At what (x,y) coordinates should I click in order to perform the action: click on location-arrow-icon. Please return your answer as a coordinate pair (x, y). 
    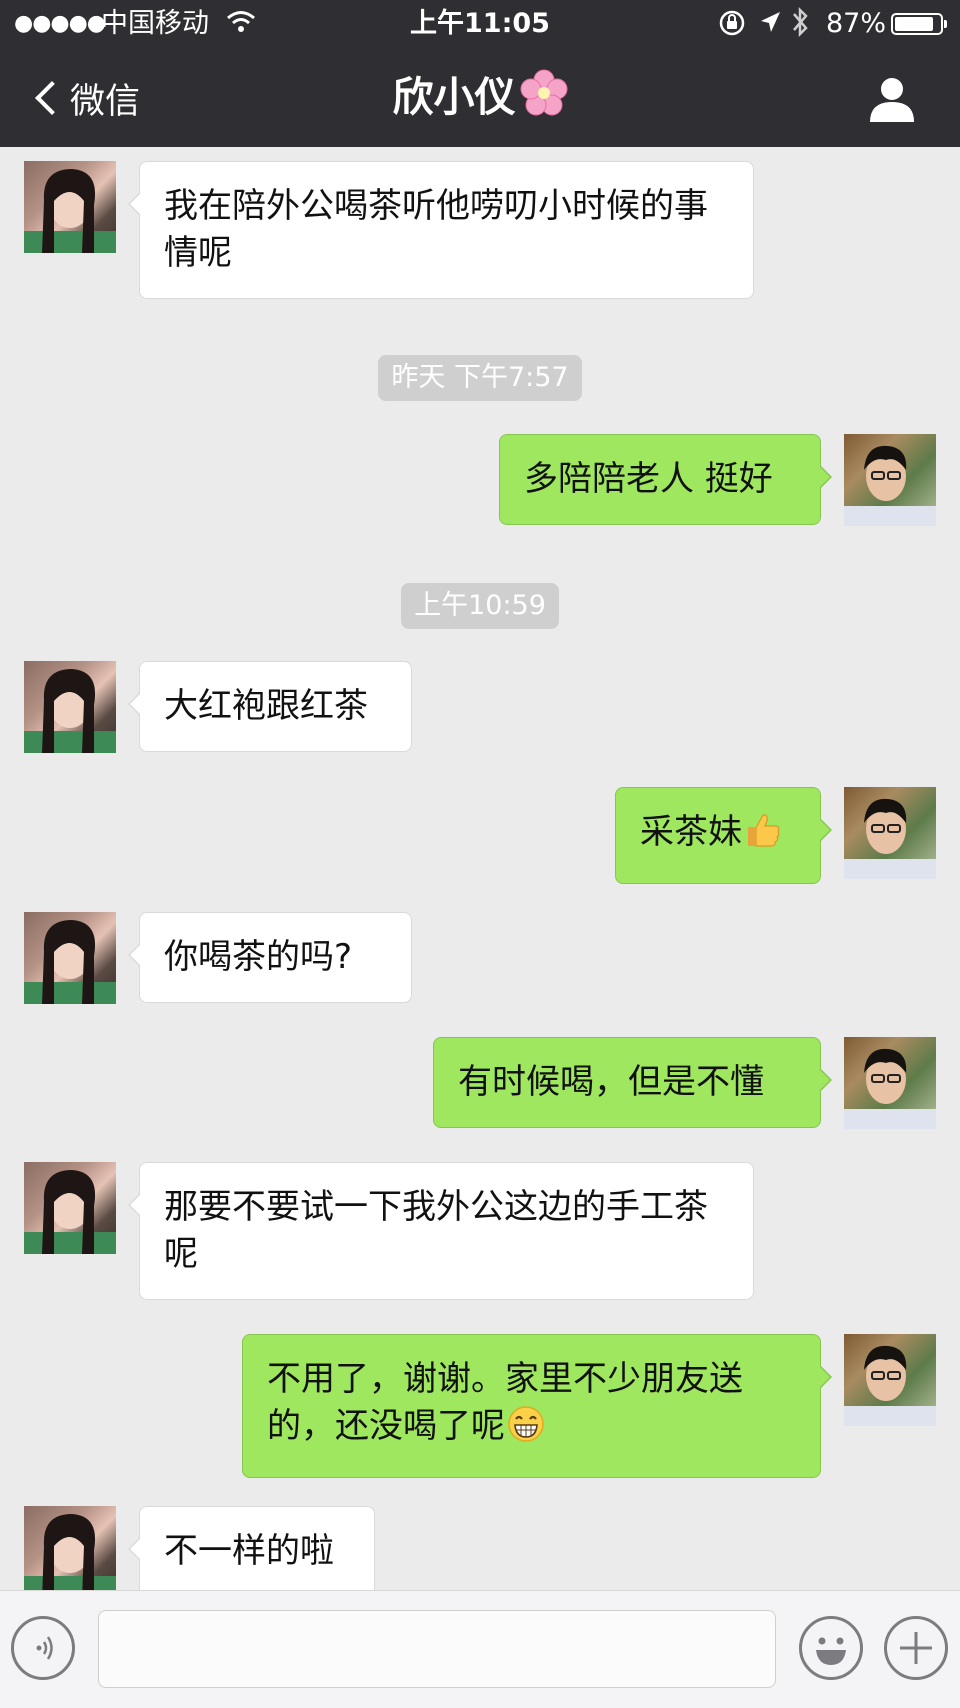
    Looking at the image, I should click on (770, 28).